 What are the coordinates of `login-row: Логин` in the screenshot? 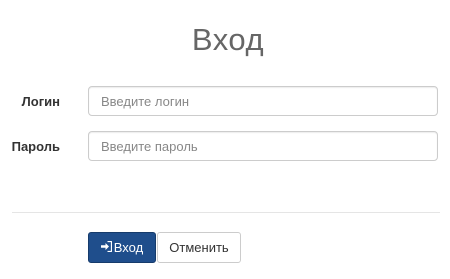 It's located at (225, 102).